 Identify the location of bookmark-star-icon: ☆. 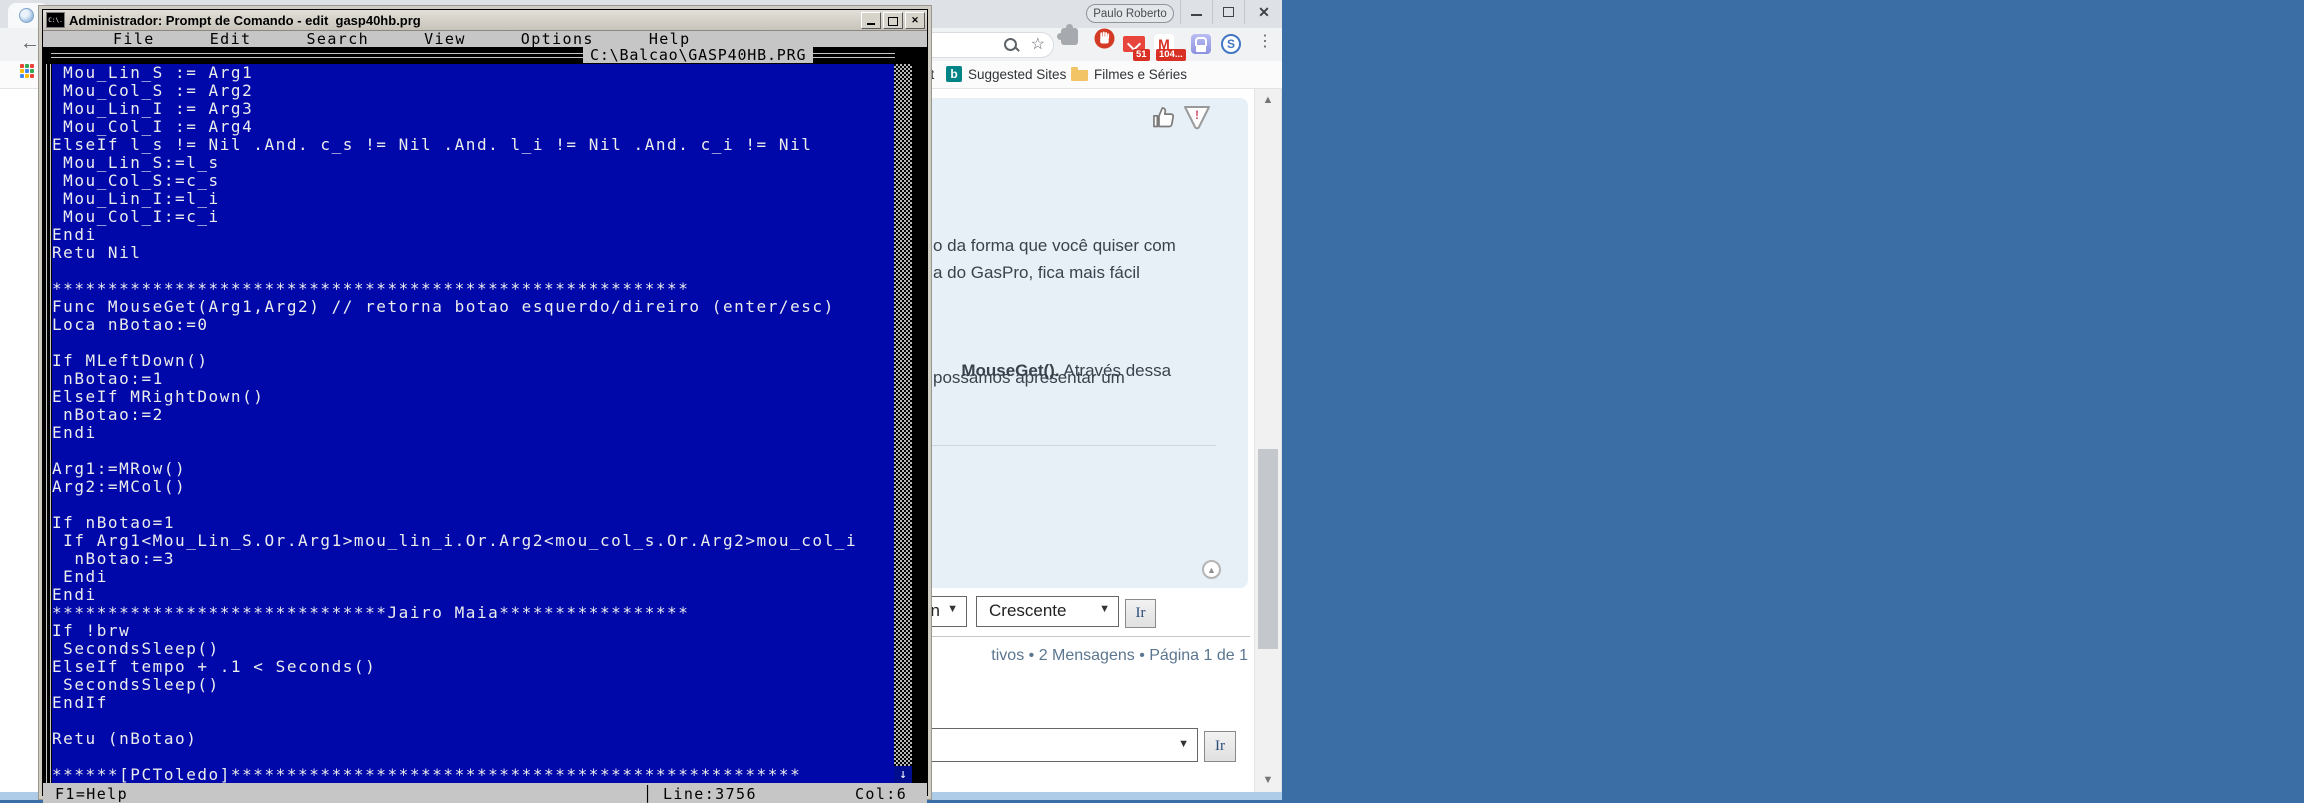
(1038, 44).